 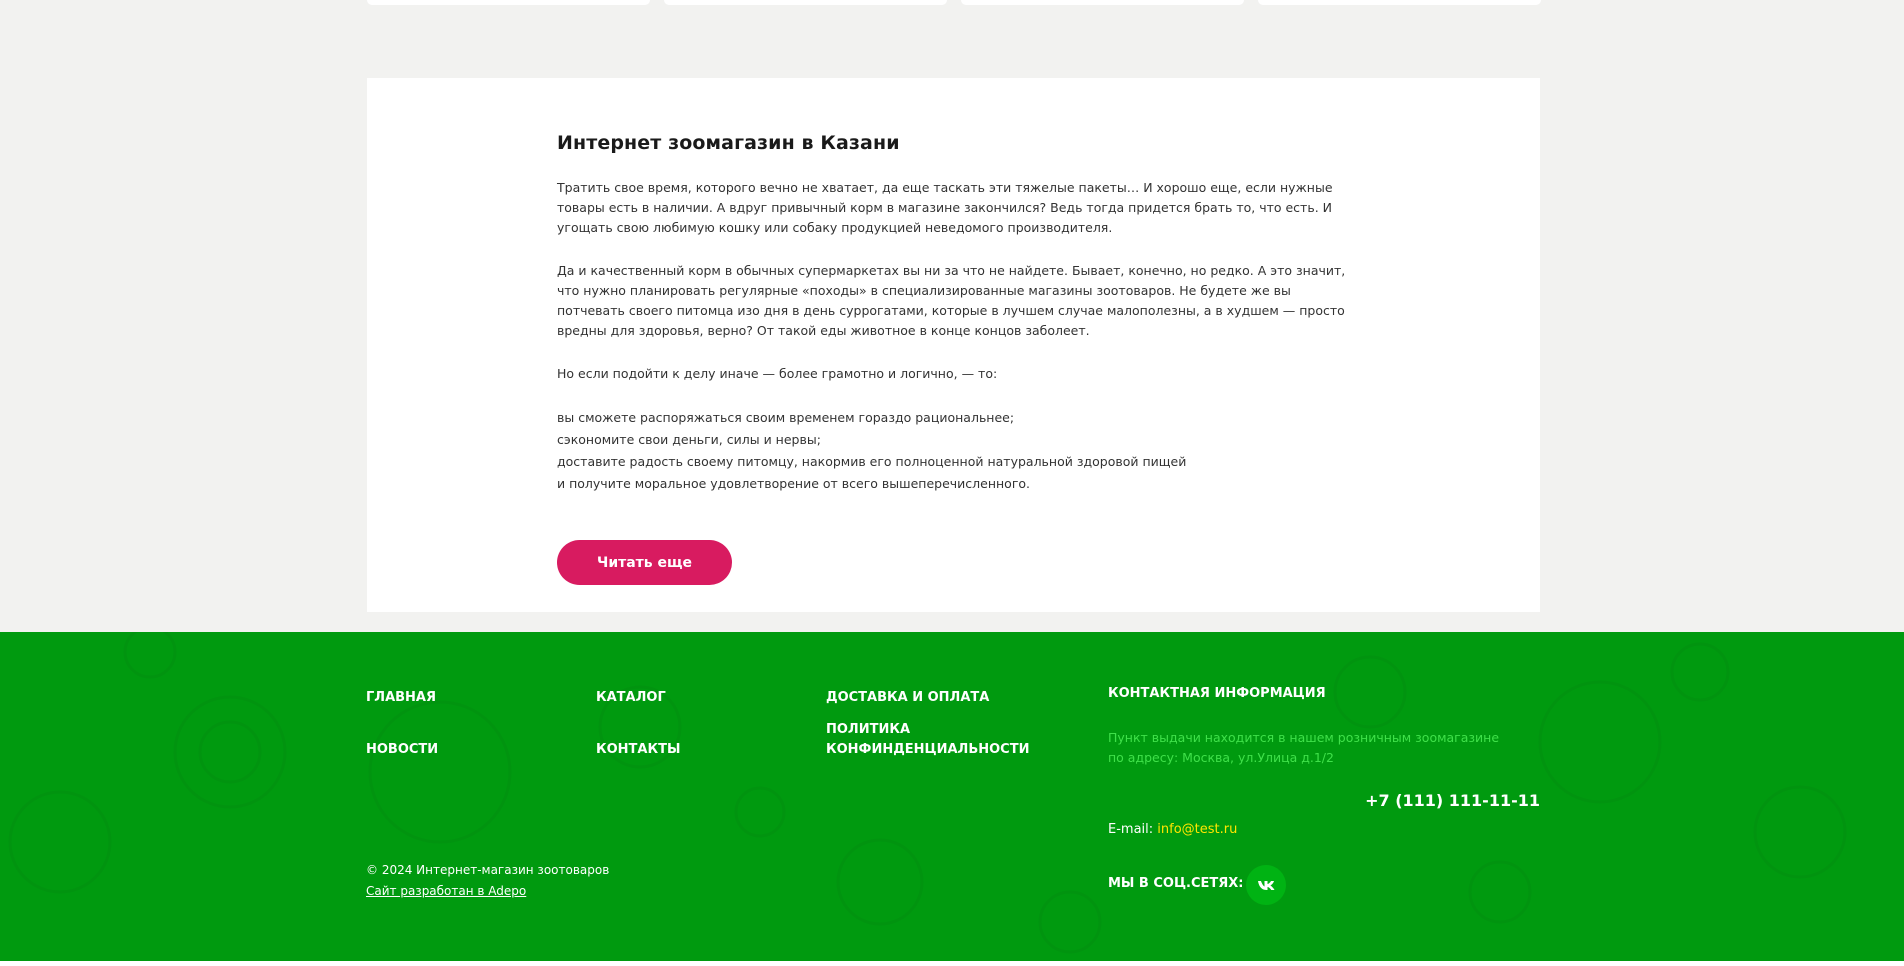 What do you see at coordinates (488, 870) in the screenshot?
I see `copyright: © 2024 Интернет-магазин зоотоваров` at bounding box center [488, 870].